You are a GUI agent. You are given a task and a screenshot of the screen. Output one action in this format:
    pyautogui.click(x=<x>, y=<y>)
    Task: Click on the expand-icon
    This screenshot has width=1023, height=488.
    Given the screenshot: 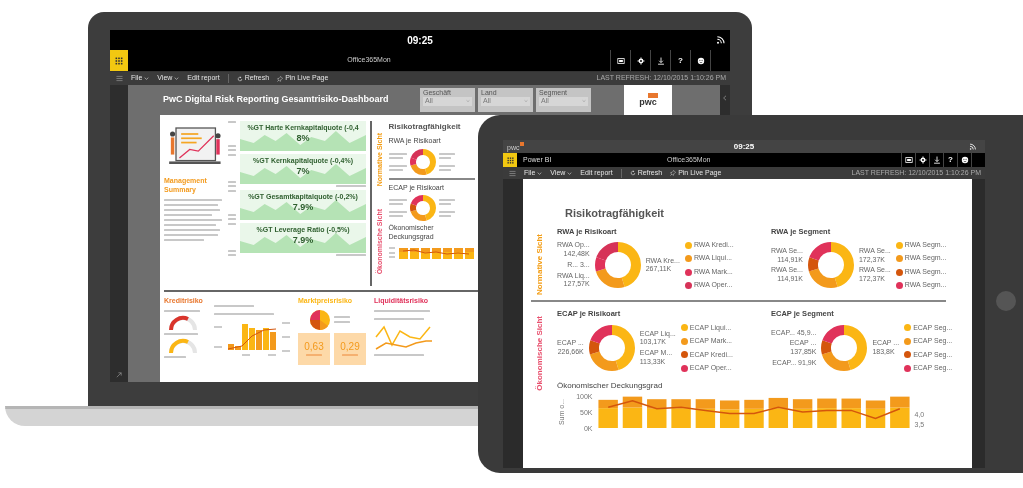 What is the action you would take?
    pyautogui.click(x=119, y=375)
    